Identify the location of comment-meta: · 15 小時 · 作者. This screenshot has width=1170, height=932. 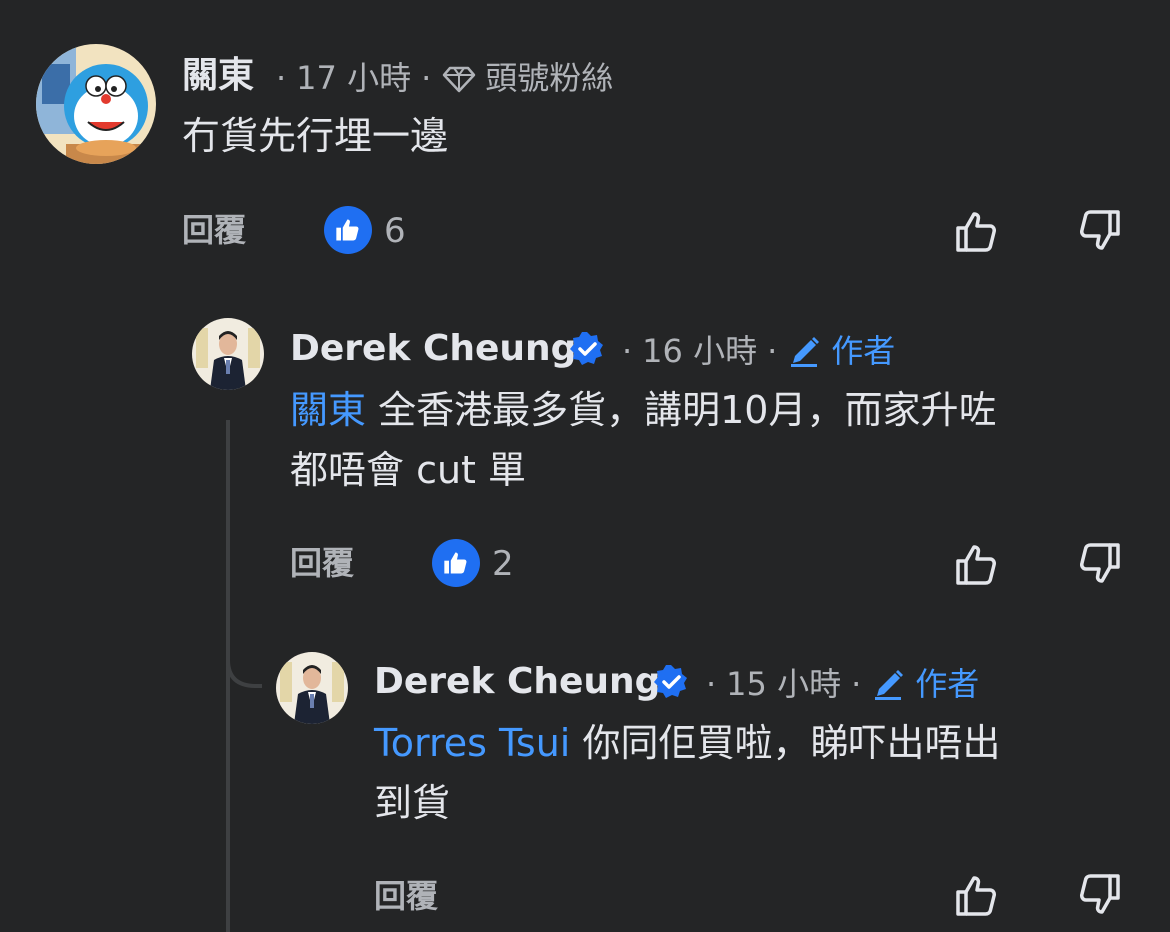
(837, 684).